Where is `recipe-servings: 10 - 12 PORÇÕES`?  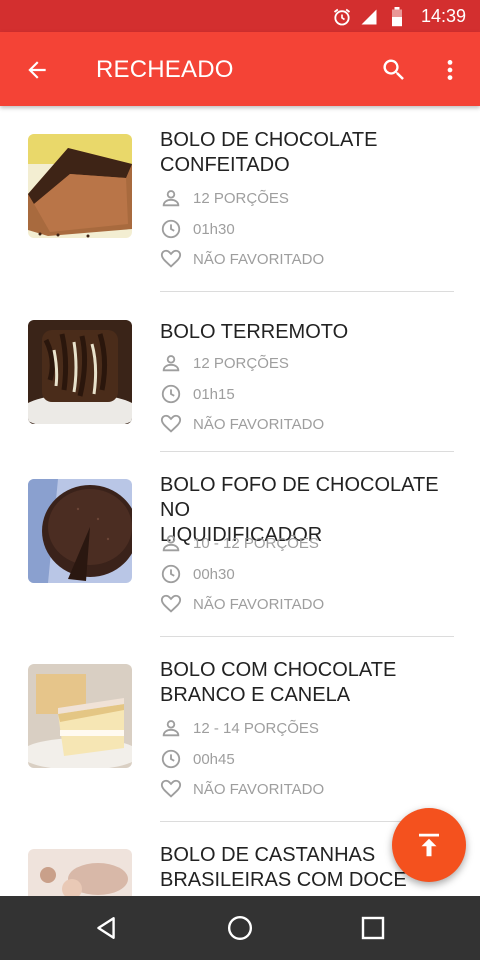 recipe-servings: 10 - 12 PORÇÕES is located at coordinates (239, 543).